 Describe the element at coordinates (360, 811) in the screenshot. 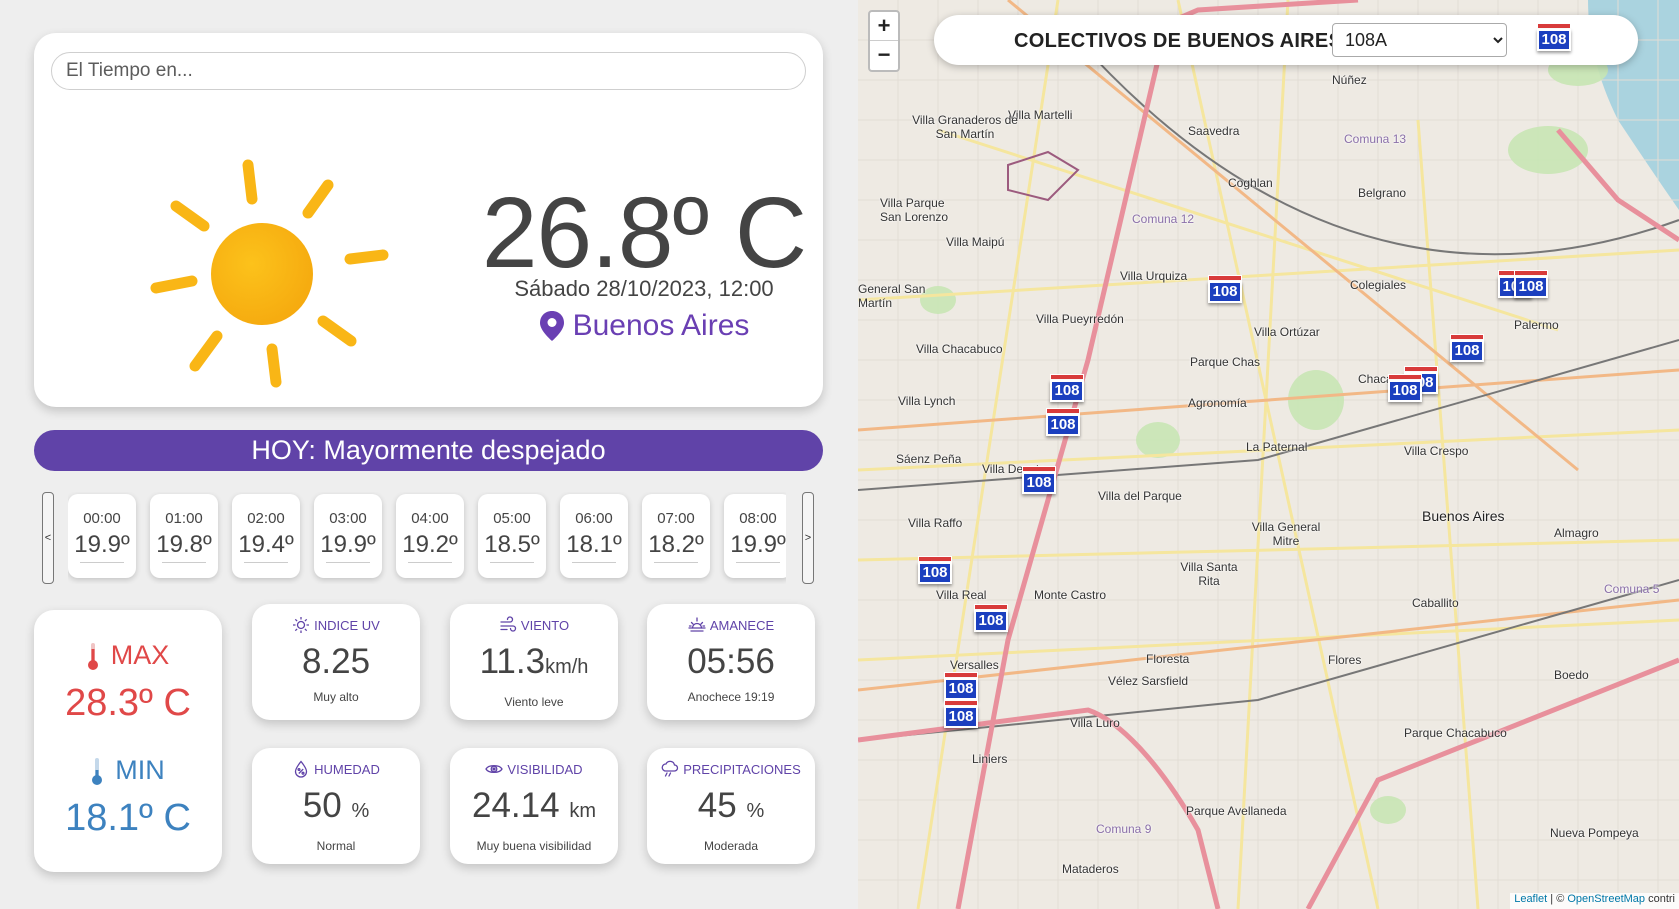

I see `humidity-unit: %` at that location.